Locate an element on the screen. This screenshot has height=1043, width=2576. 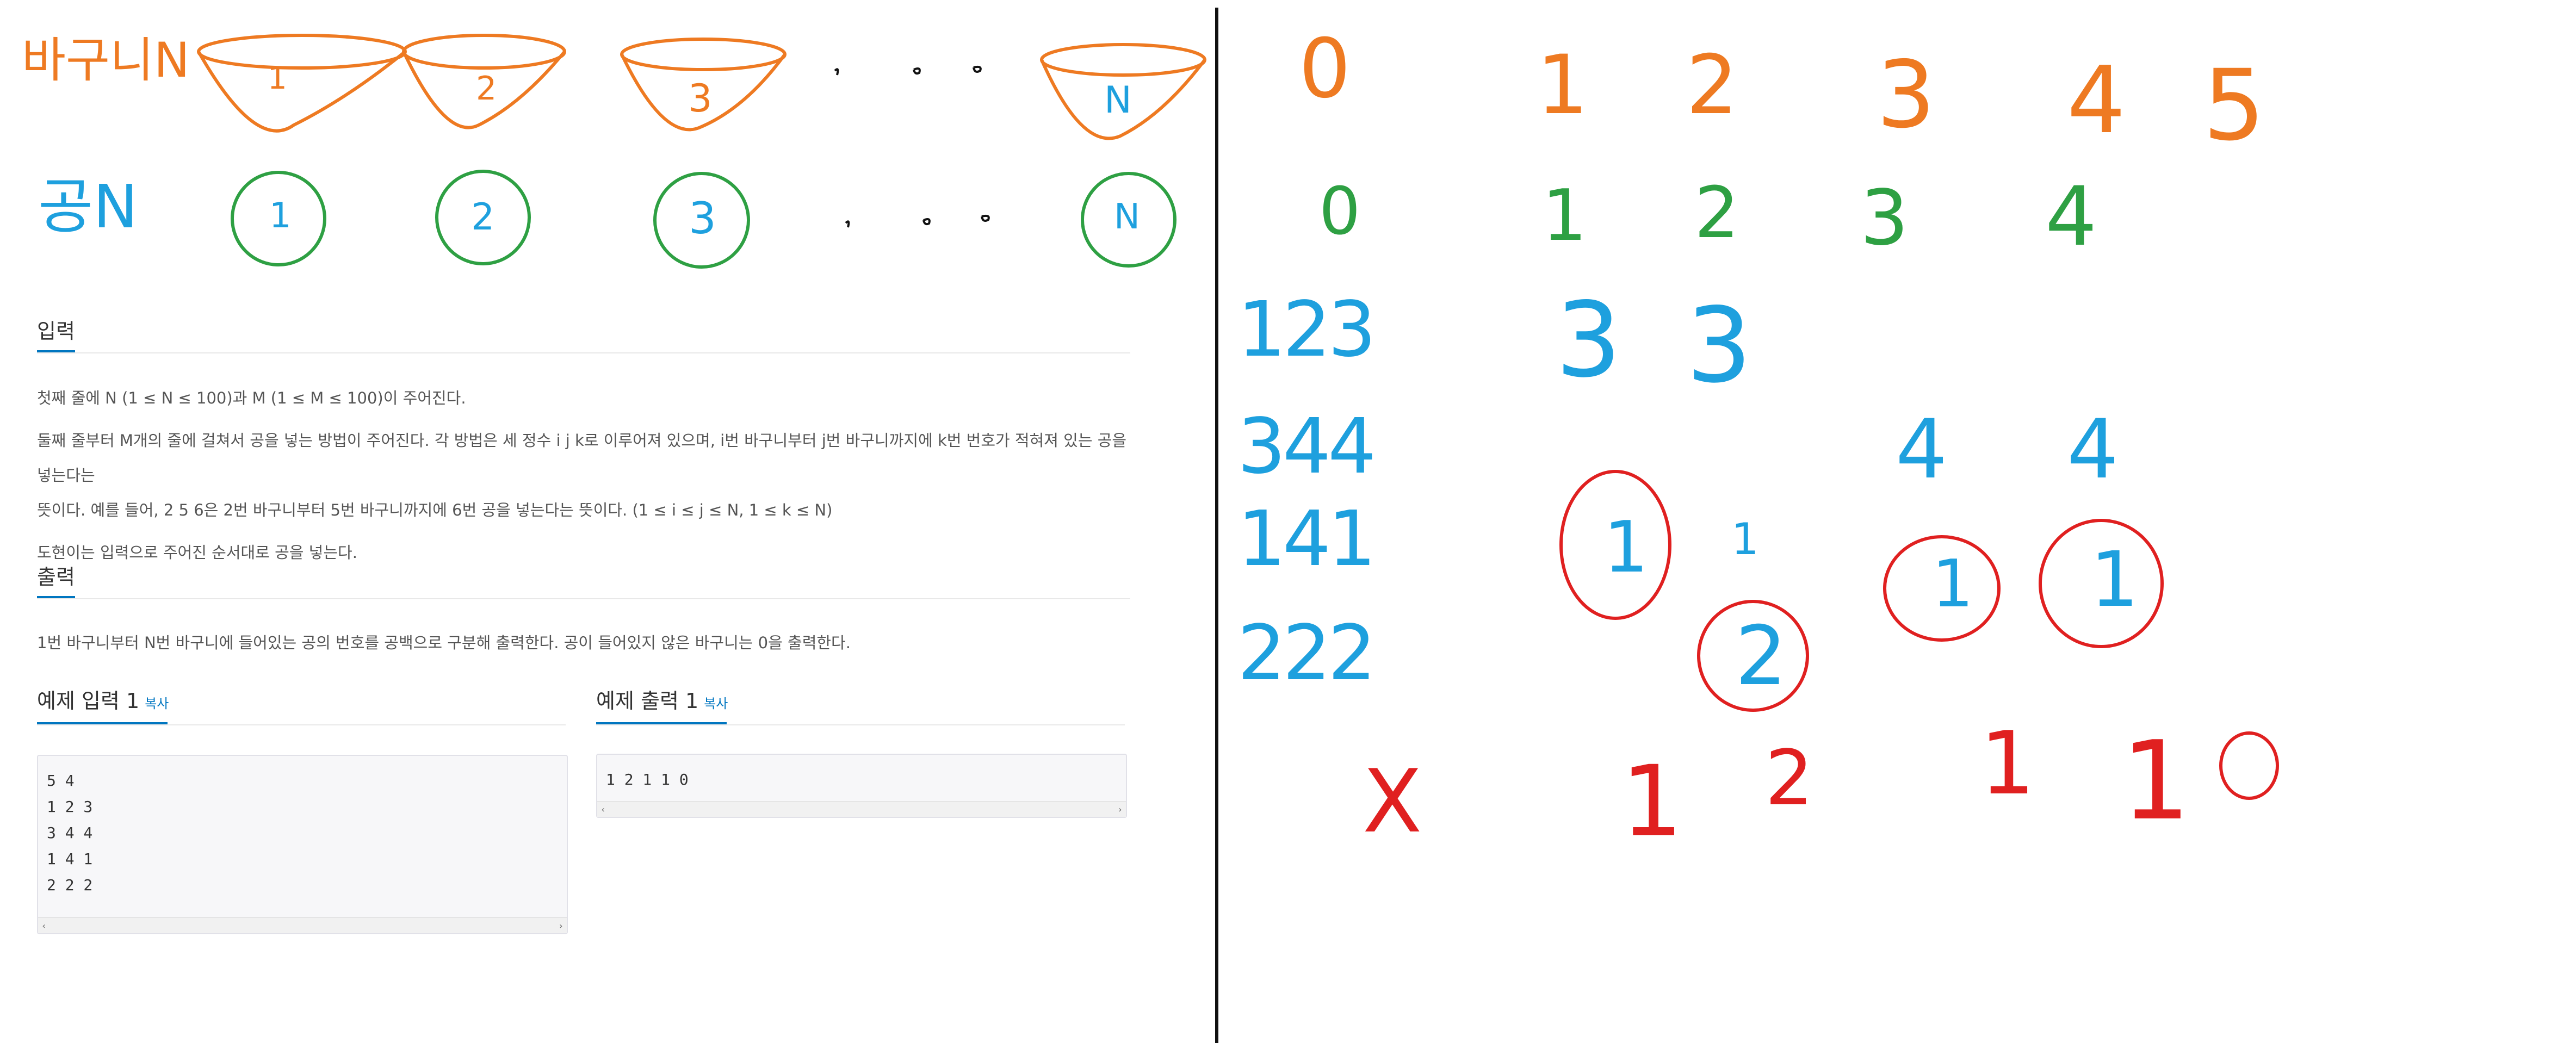
green-digit-1: 1 is located at coordinates (1565, 215).